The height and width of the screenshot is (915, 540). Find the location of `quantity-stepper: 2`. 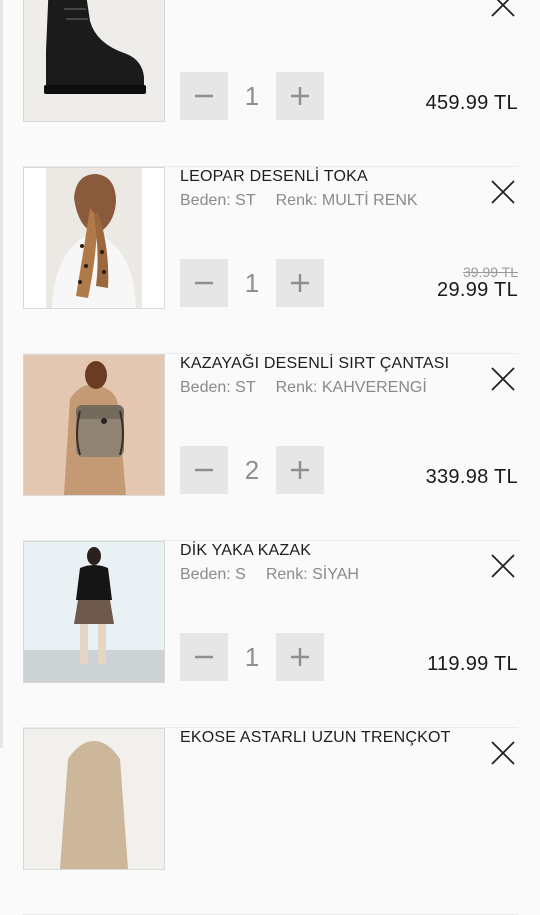

quantity-stepper: 2 is located at coordinates (252, 470).